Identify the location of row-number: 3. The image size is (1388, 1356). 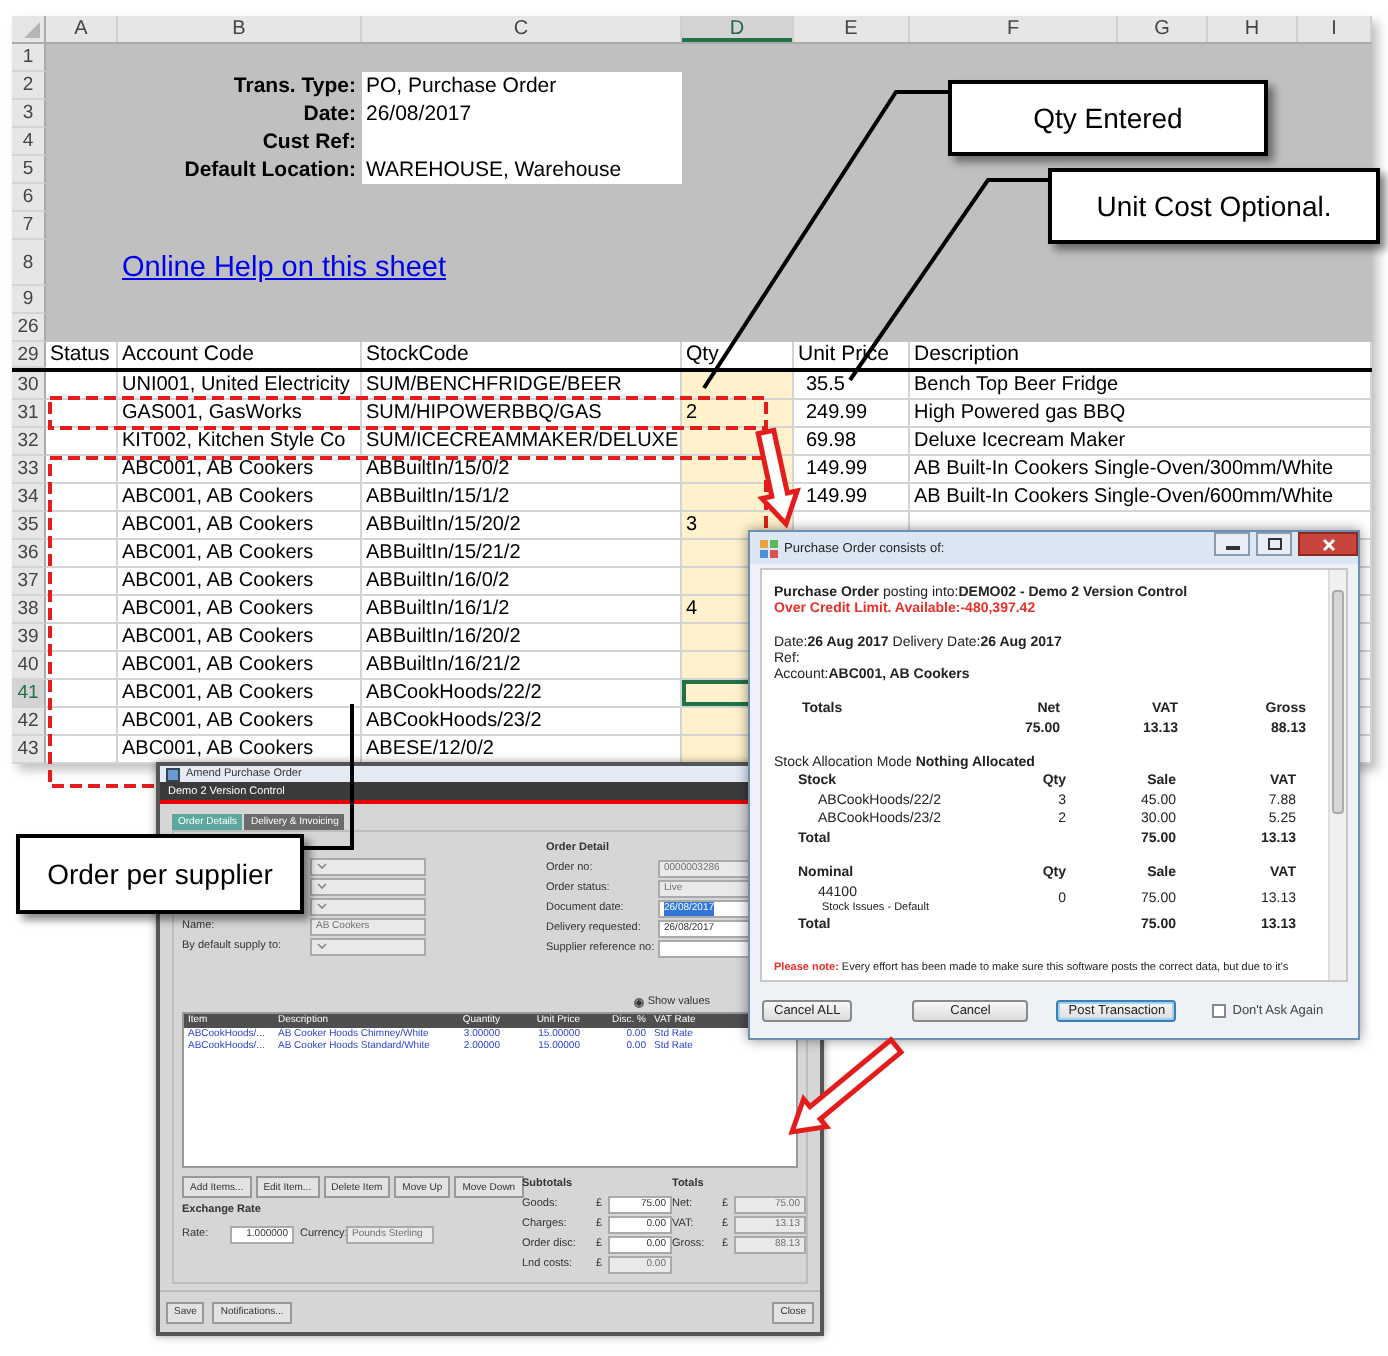
(29, 114).